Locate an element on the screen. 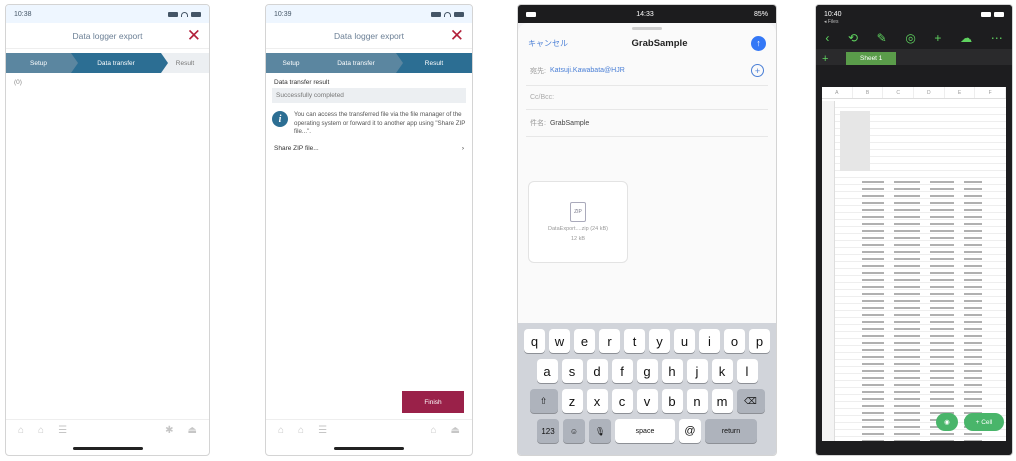 This screenshot has width=1016, height=461. format-icon: ◎ is located at coordinates (910, 38).